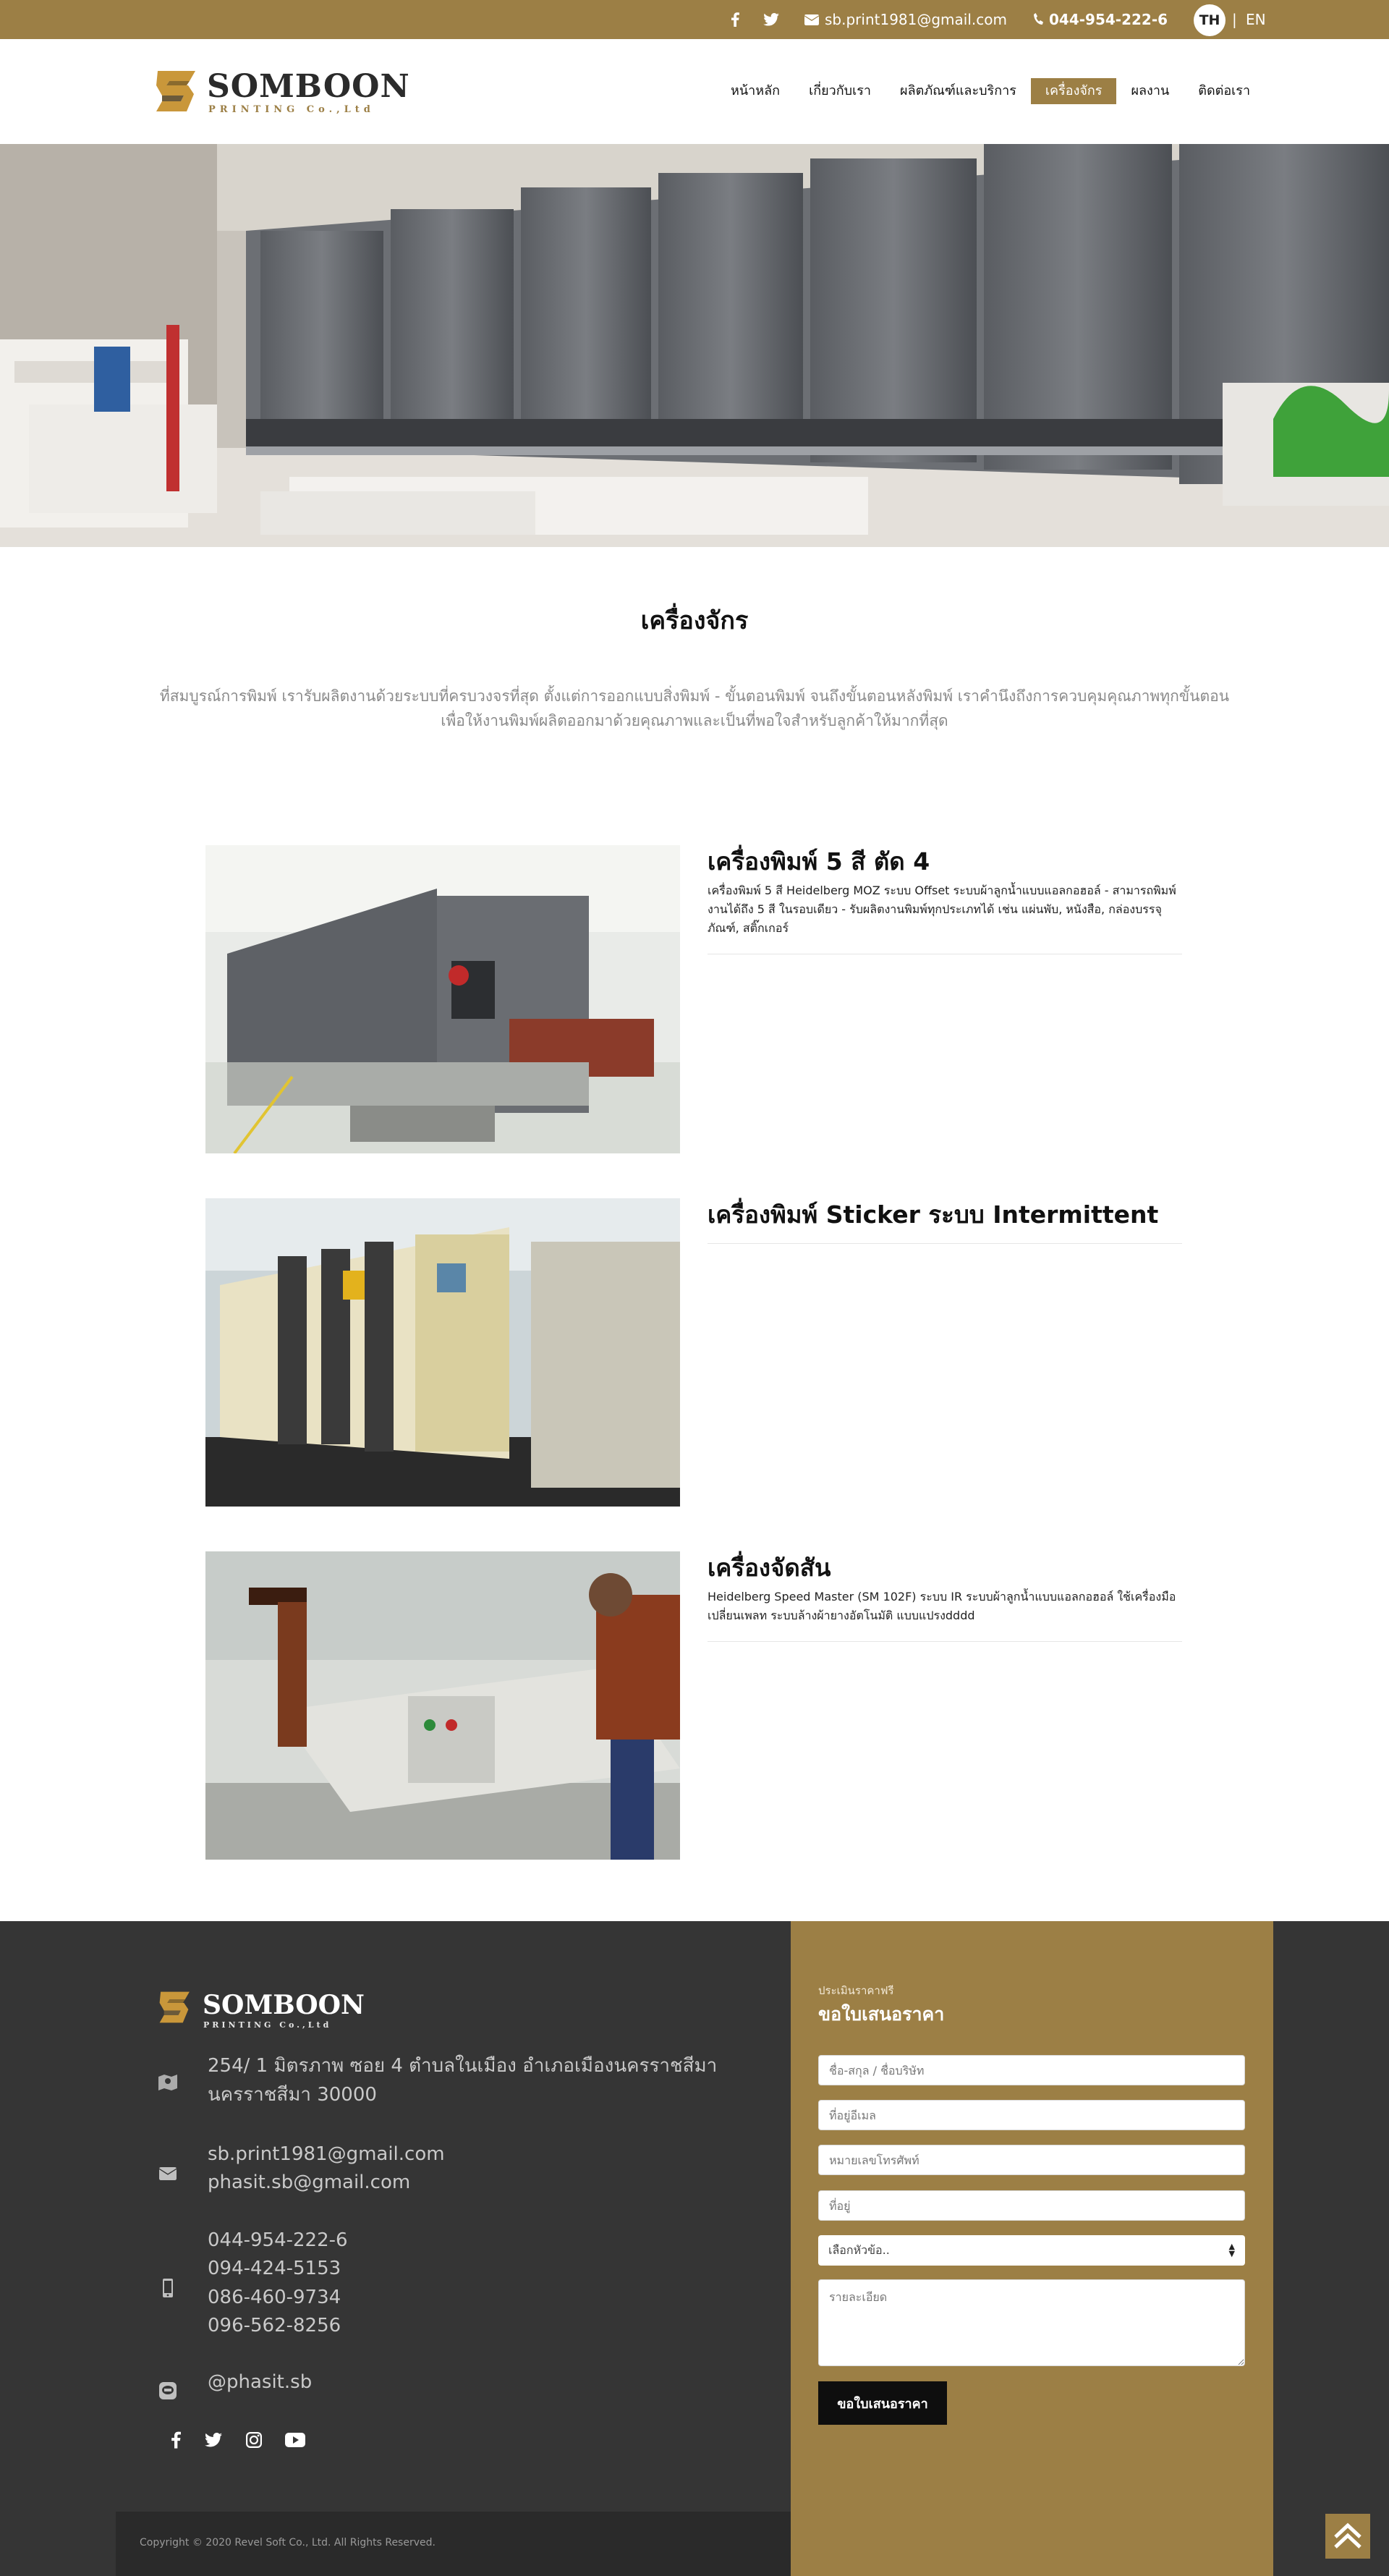 This screenshot has height=2576, width=1389. Describe the element at coordinates (811, 19) in the screenshot. I see `envelope-icon` at that location.